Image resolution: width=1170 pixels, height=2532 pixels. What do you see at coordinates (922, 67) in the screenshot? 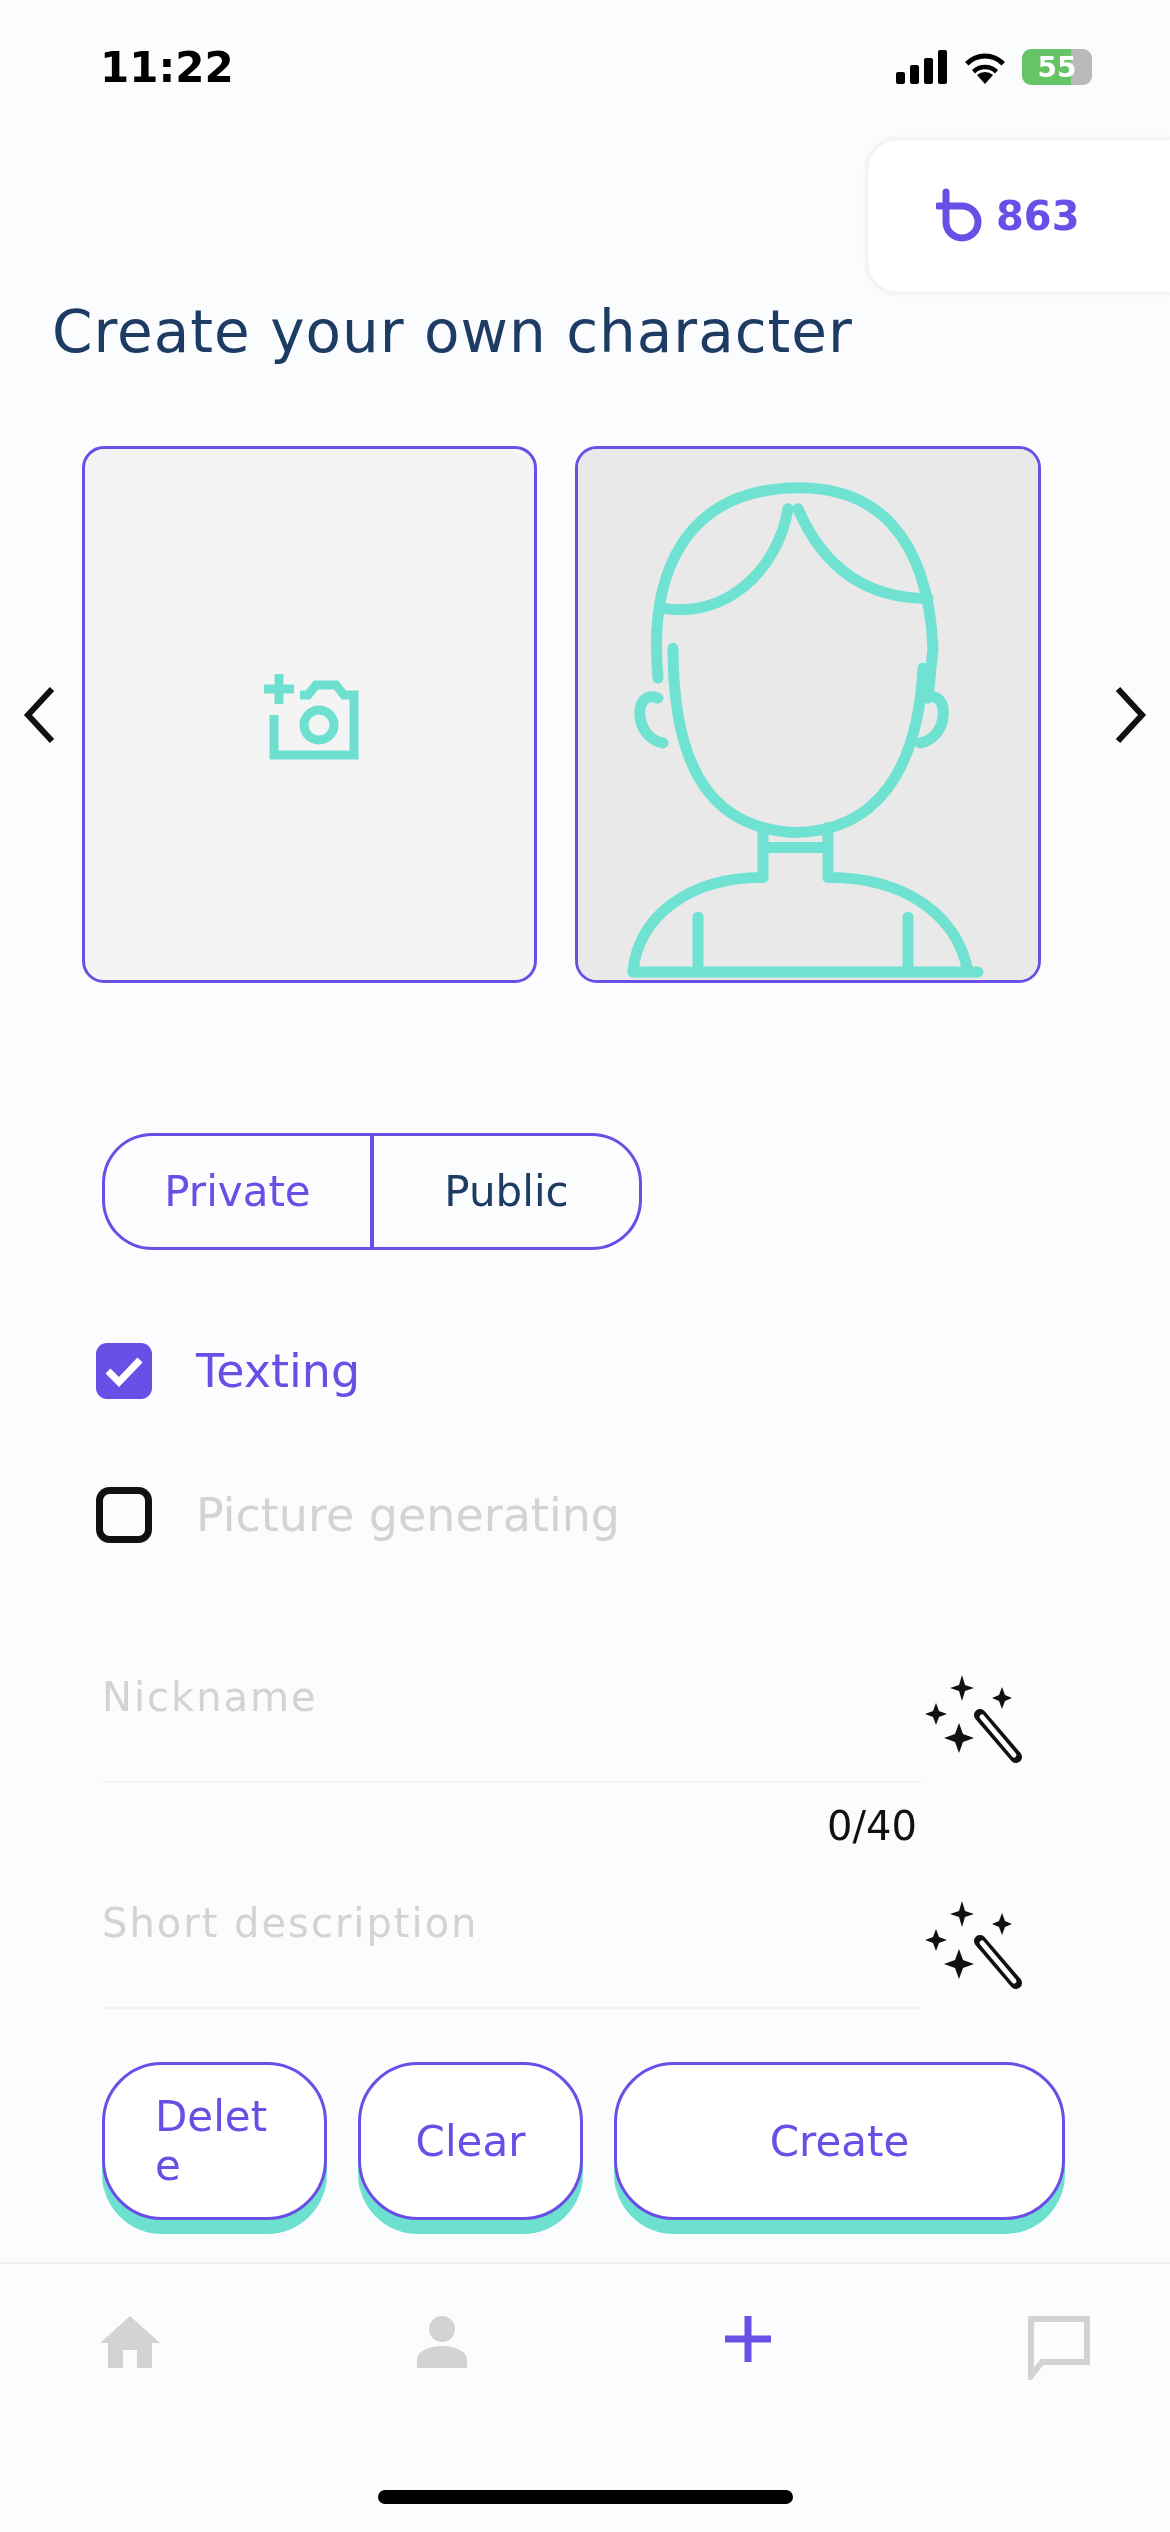
I see `signal-icon` at bounding box center [922, 67].